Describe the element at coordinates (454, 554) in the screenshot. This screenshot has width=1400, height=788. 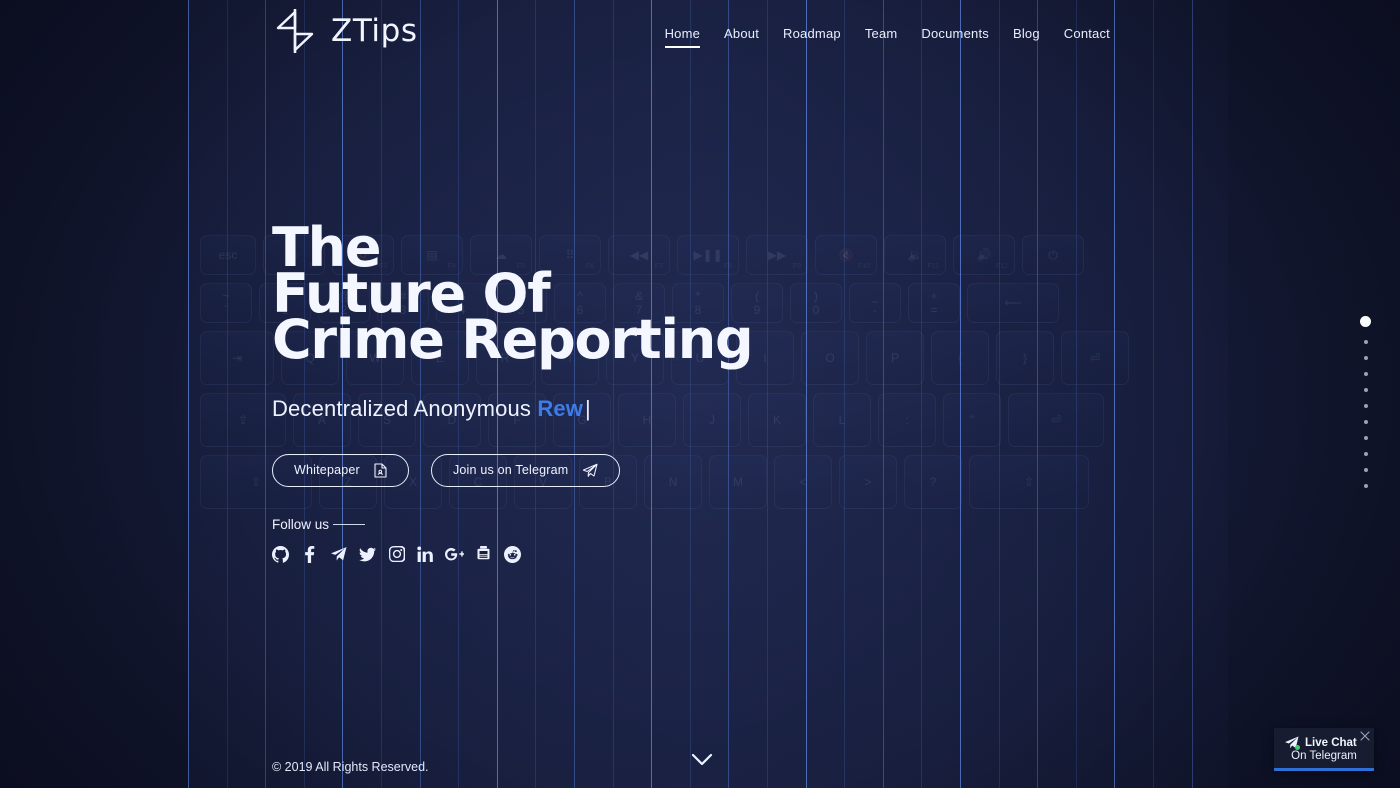
I see `social-link-google-plus` at that location.